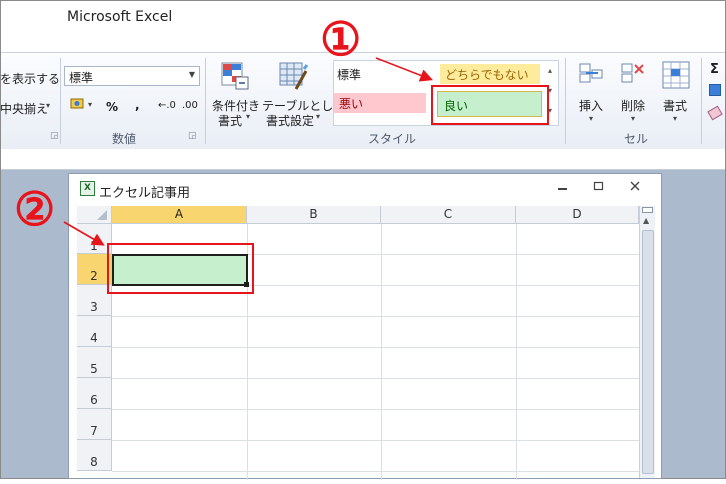  I want to click on minimize-icon, so click(563, 187).